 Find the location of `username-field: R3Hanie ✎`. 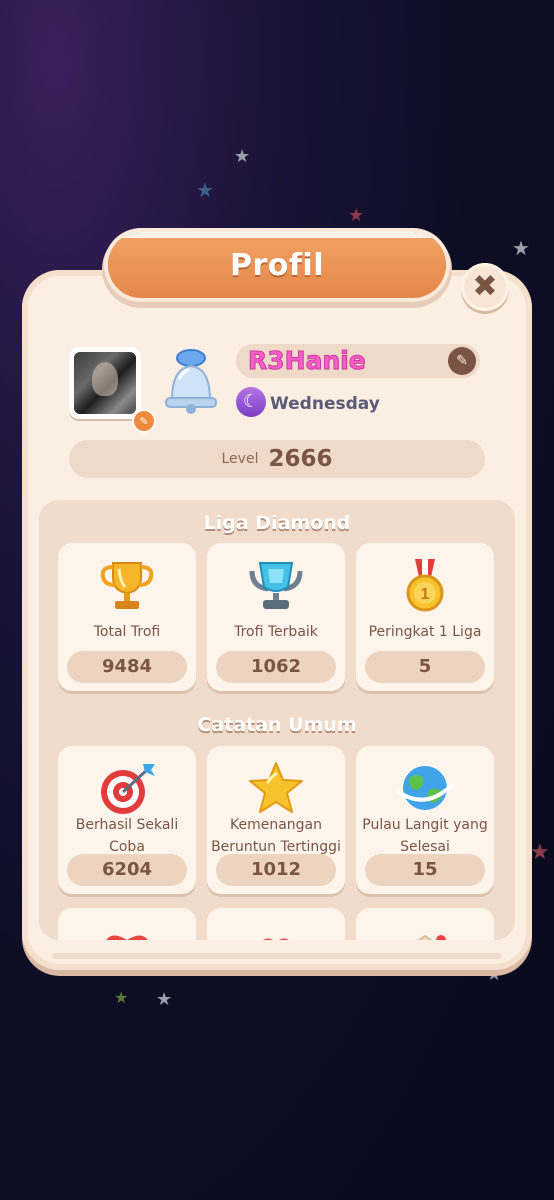

username-field: R3Hanie ✎ is located at coordinates (358, 361).